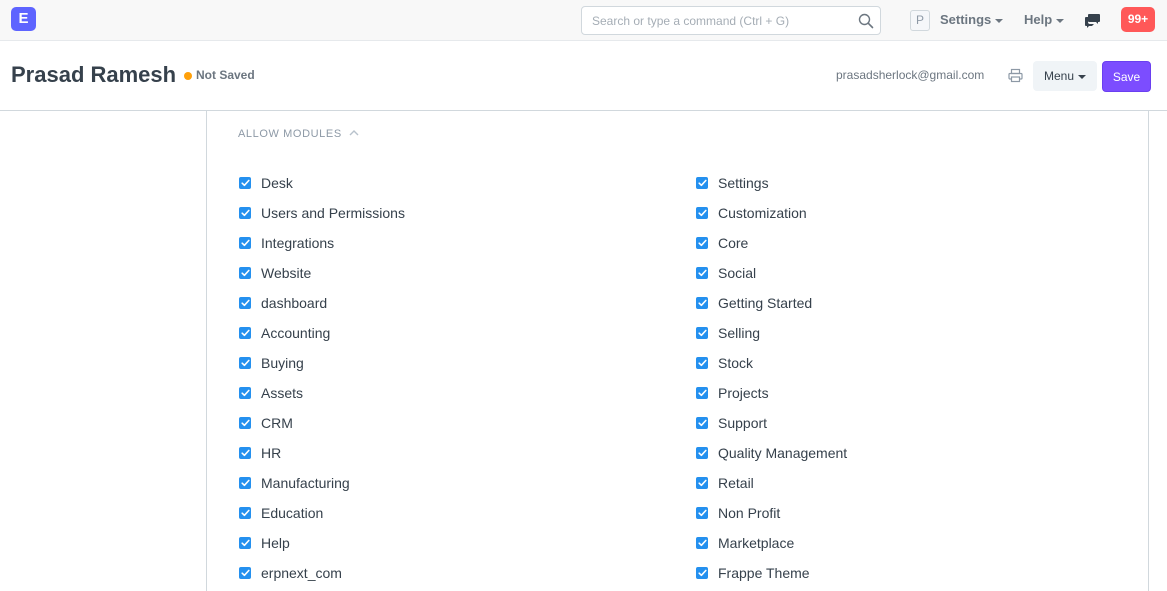 The height and width of the screenshot is (591, 1167). Describe the element at coordinates (1082, 76) in the screenshot. I see `chevron-down-icon` at that location.